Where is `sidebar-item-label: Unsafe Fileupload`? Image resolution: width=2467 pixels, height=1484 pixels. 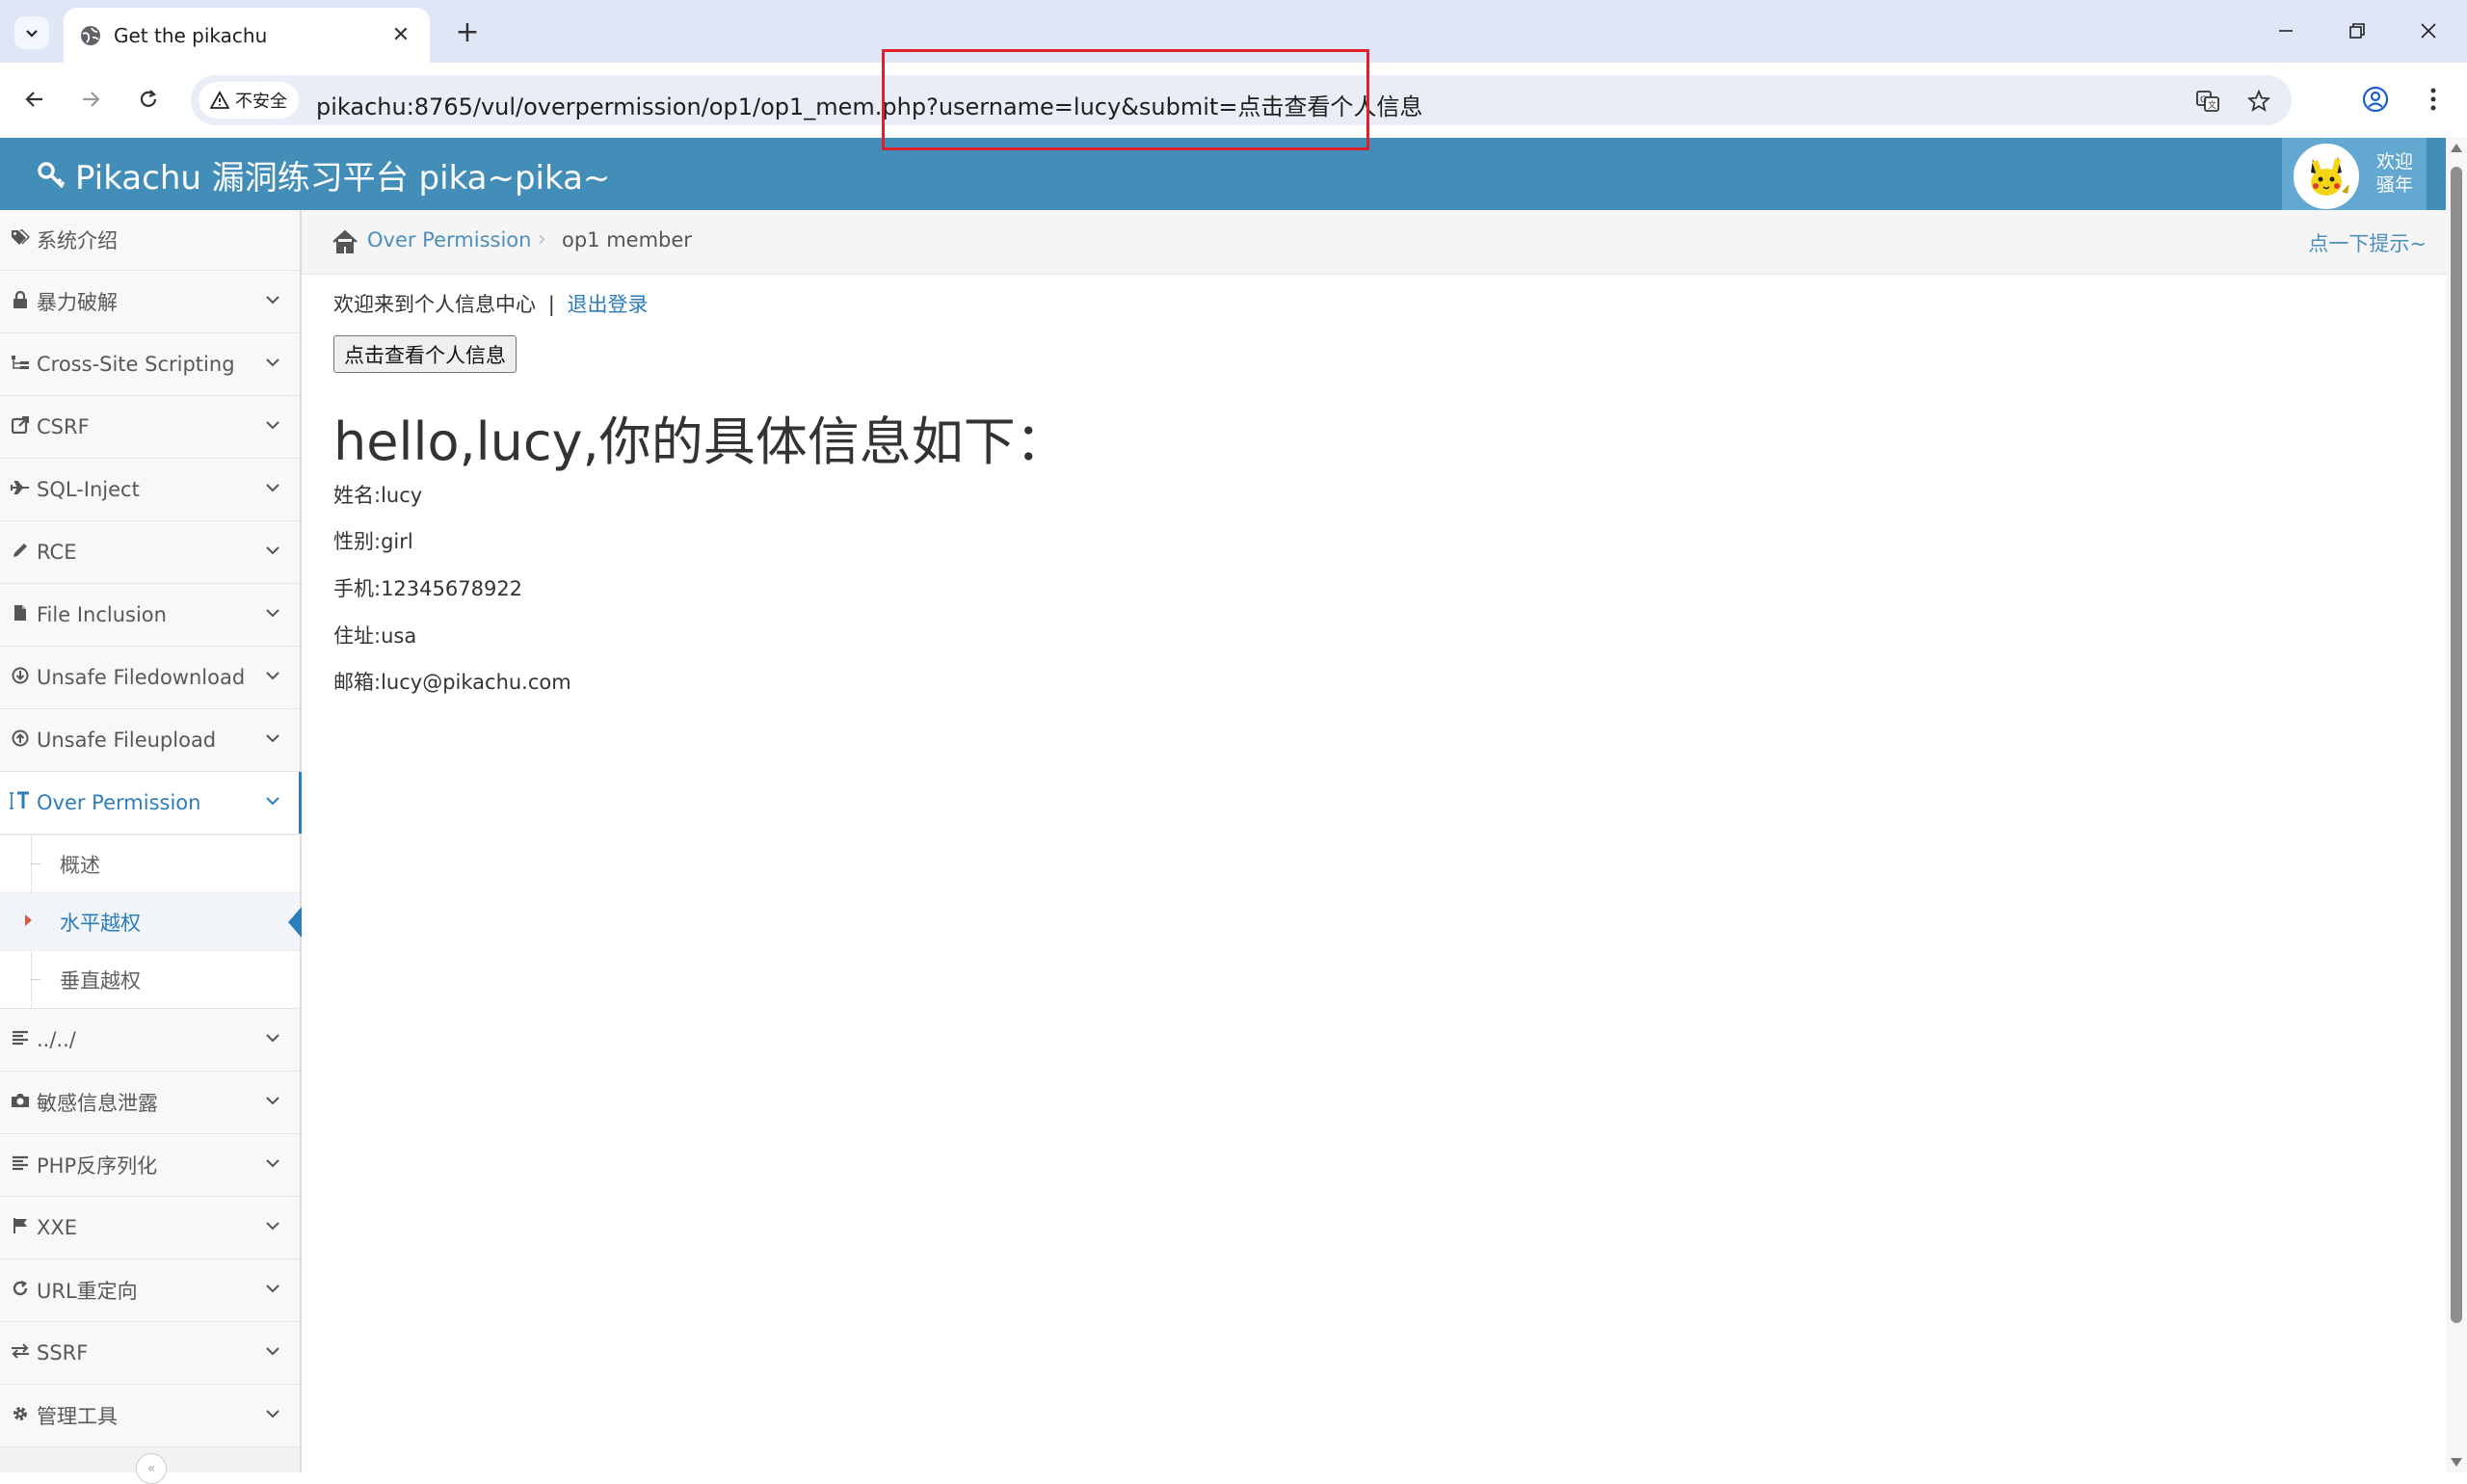 sidebar-item-label: Unsafe Fileupload is located at coordinates (127, 740).